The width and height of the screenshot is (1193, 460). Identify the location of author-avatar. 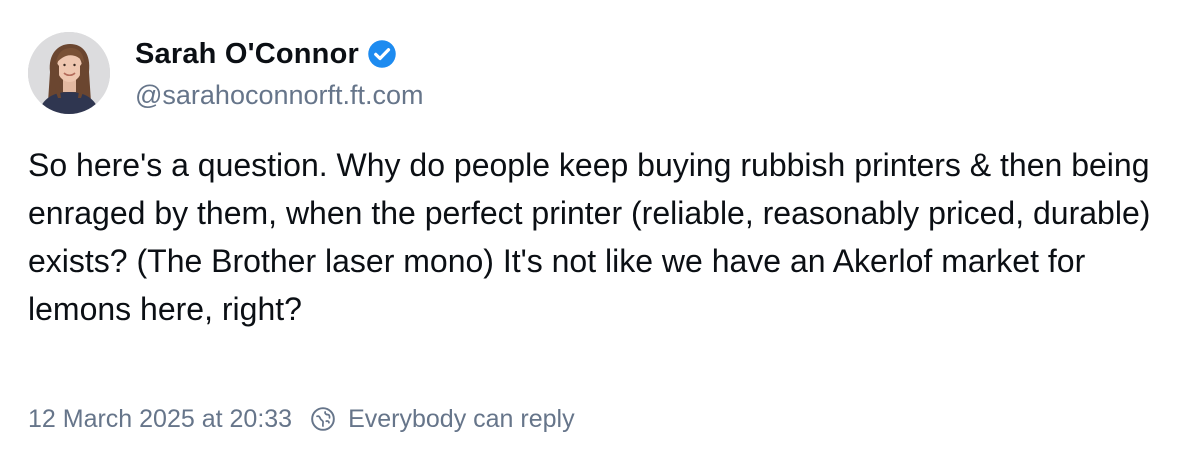
(69, 73).